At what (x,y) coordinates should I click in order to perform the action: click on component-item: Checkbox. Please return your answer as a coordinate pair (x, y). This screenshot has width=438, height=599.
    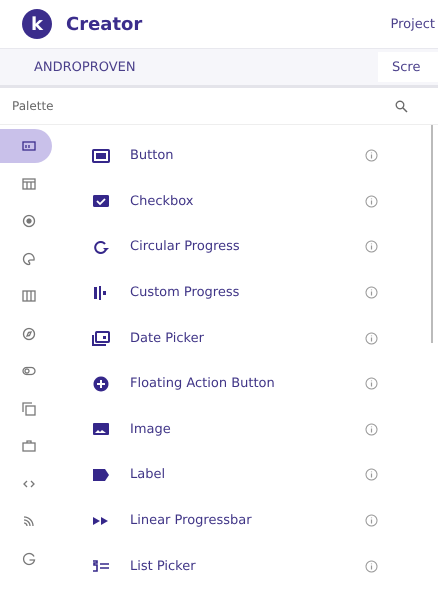
    Looking at the image, I should click on (251, 201).